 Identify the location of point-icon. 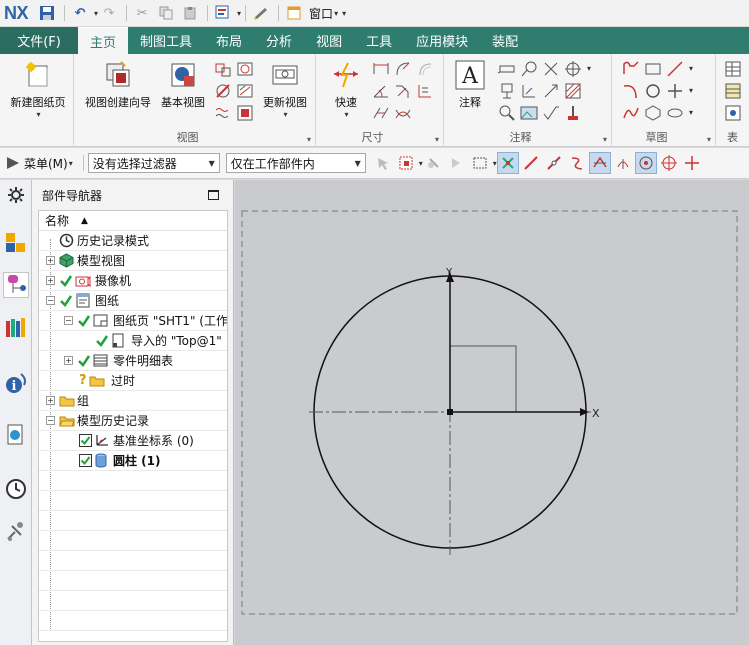
(675, 91).